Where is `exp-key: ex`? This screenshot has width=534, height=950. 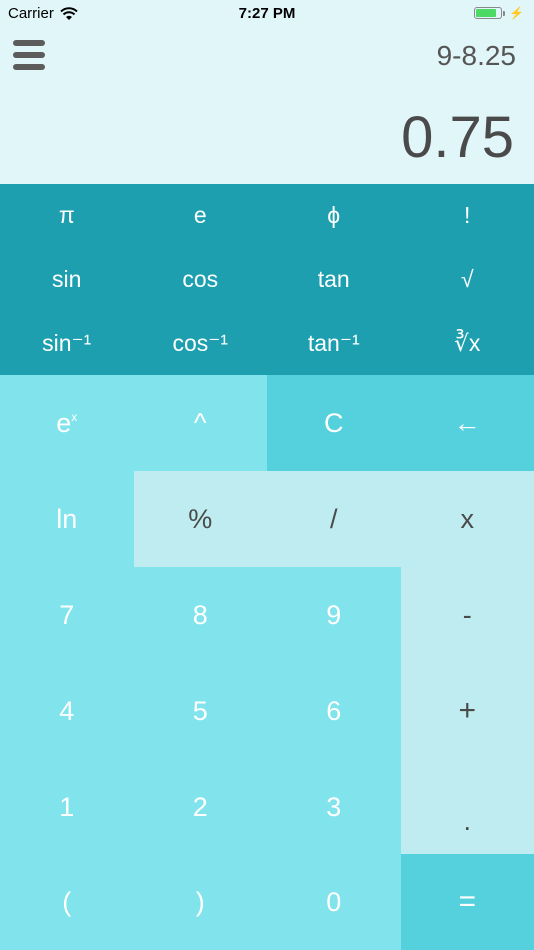 exp-key: ex is located at coordinates (67, 423).